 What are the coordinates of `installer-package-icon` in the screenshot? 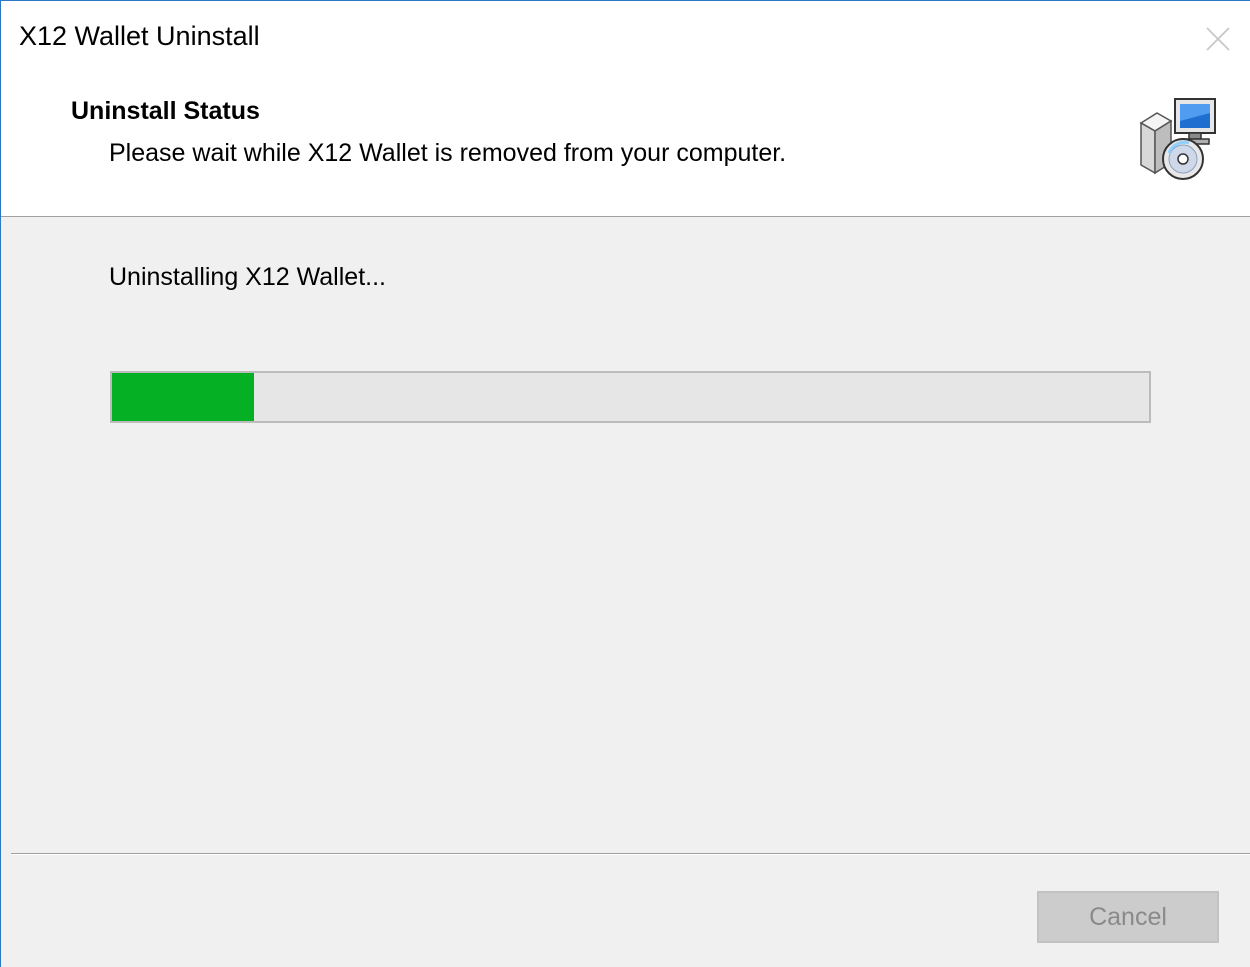 It's located at (1176, 141).